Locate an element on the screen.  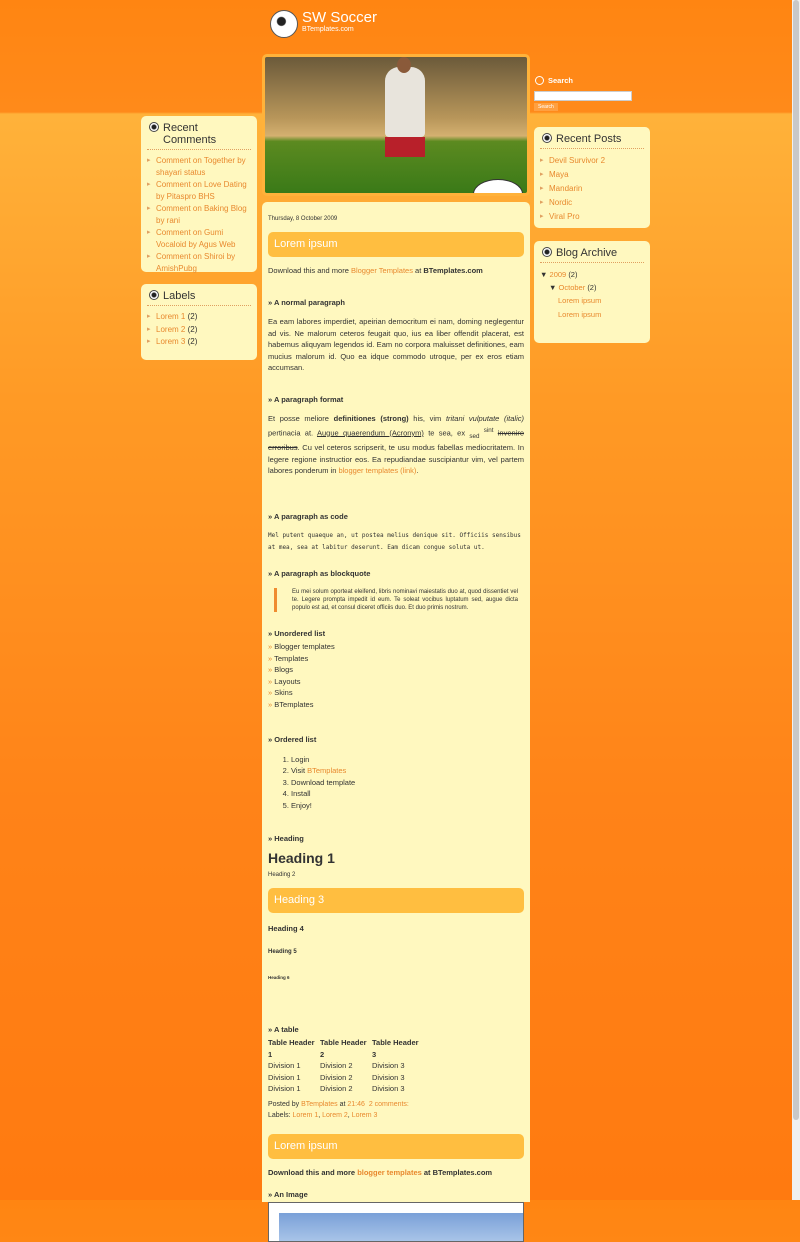
list-item: Download template is located at coordinates (407, 783).